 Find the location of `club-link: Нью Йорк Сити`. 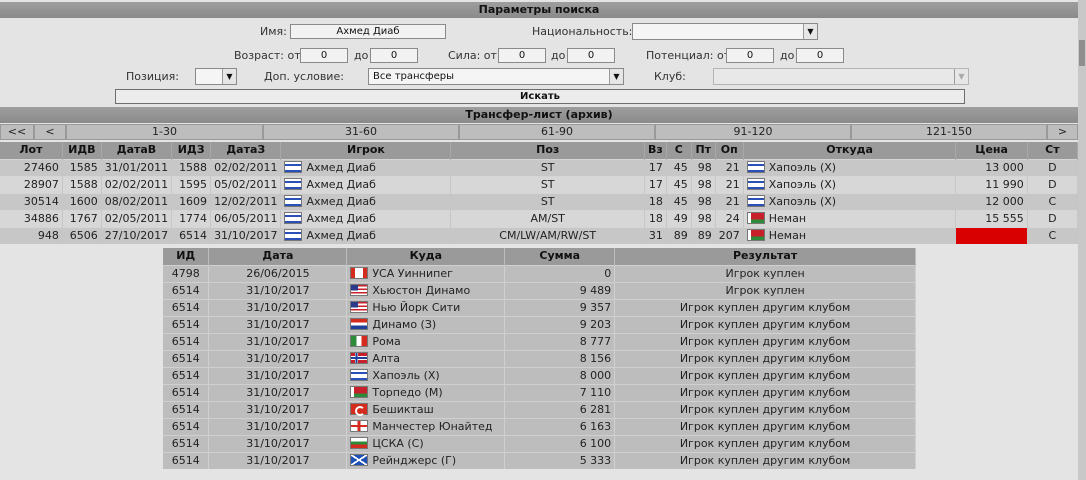

club-link: Нью Йорк Сити is located at coordinates (416, 307).